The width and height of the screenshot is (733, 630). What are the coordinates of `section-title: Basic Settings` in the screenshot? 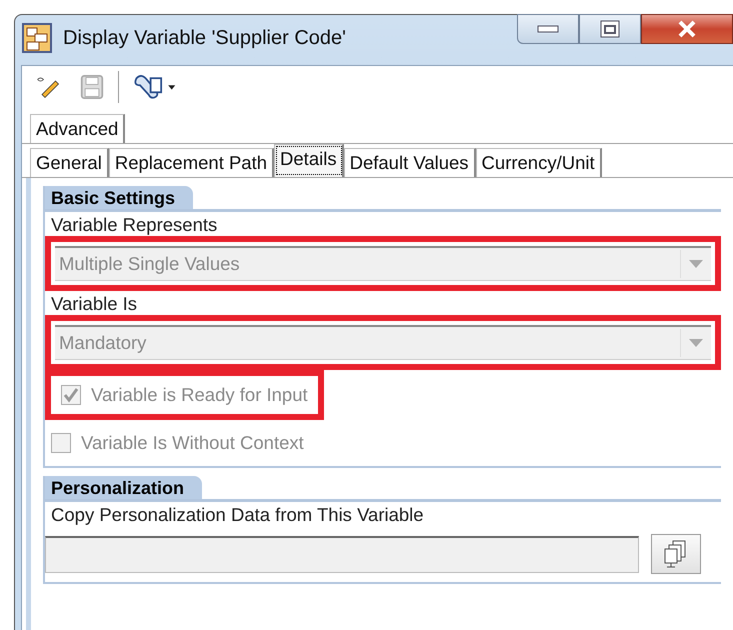 It's located at (119, 197).